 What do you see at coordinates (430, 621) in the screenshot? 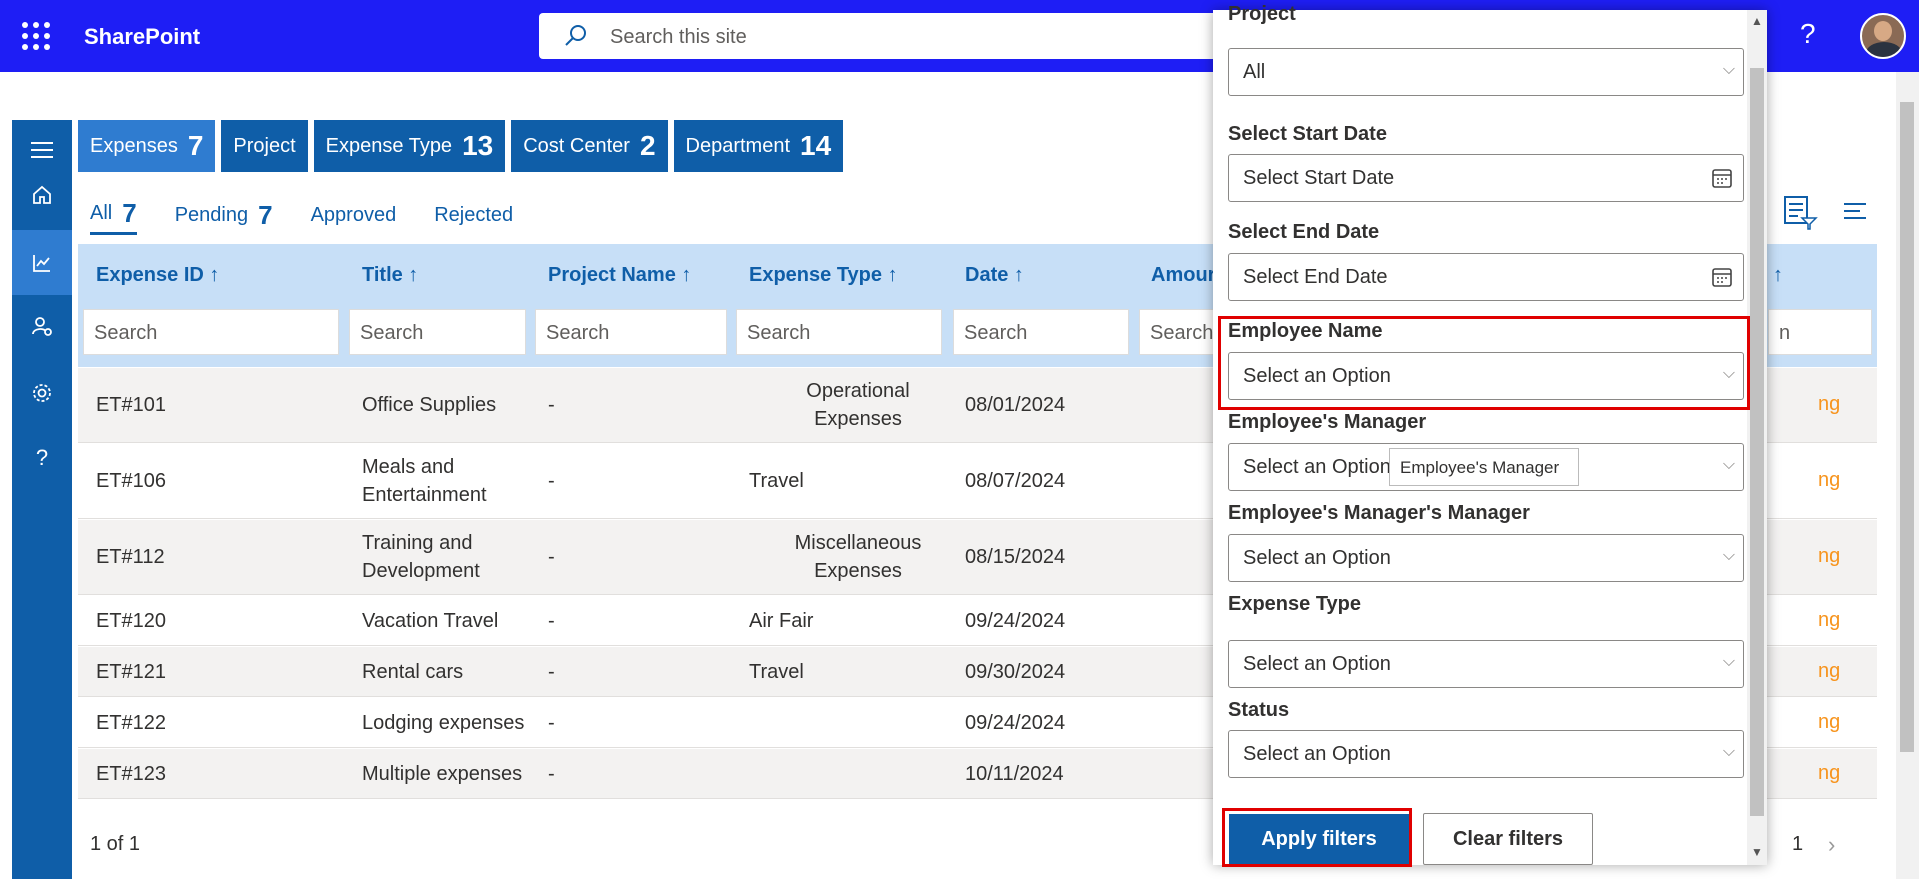
I see `cell-title: Vacation Travel` at bounding box center [430, 621].